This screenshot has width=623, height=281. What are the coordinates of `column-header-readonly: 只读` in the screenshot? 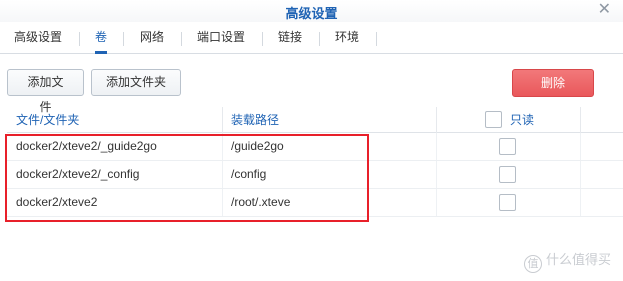 It's located at (522, 120).